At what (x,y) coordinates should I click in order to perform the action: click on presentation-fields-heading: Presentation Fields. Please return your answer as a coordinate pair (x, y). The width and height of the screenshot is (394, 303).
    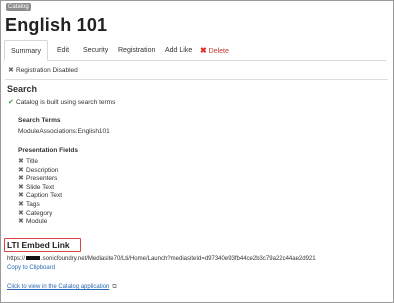
    Looking at the image, I should click on (48, 150).